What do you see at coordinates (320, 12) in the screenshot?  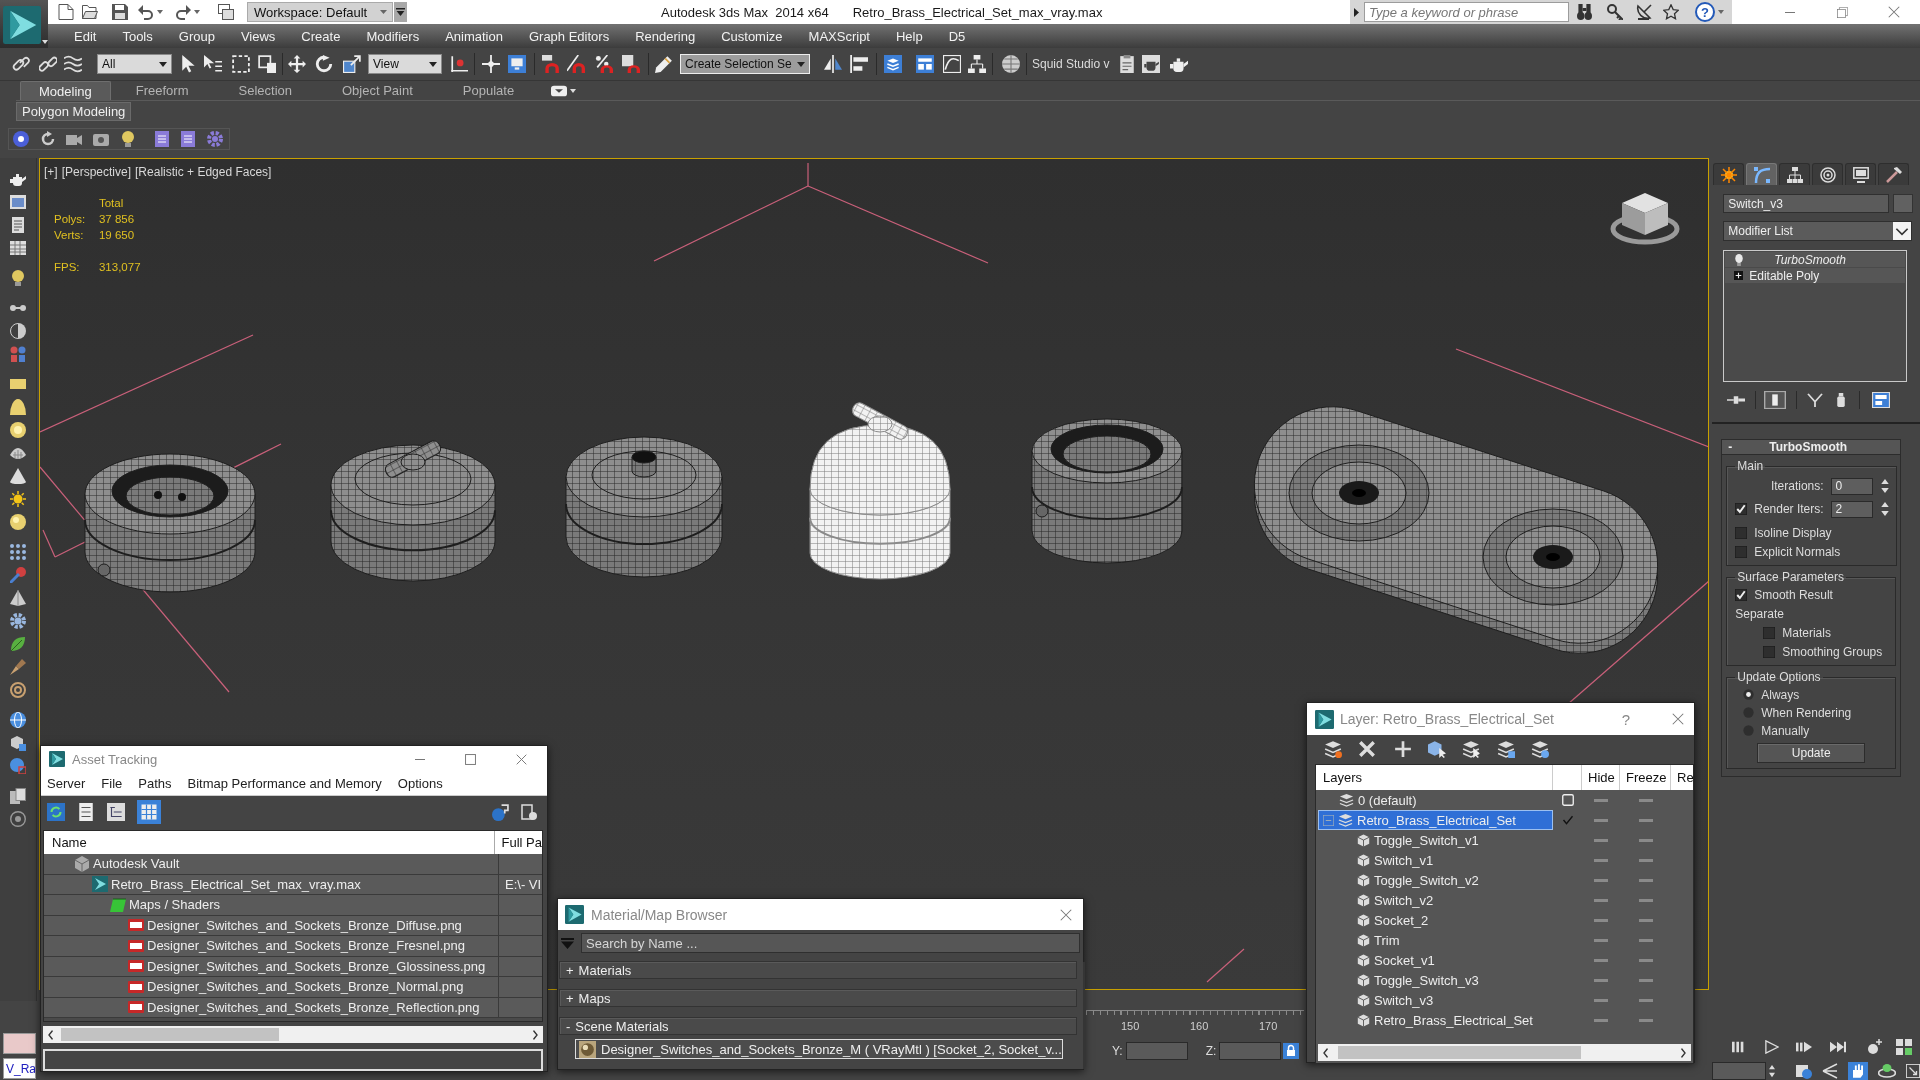 I see `workspace-dropdown: Workspace: Default` at bounding box center [320, 12].